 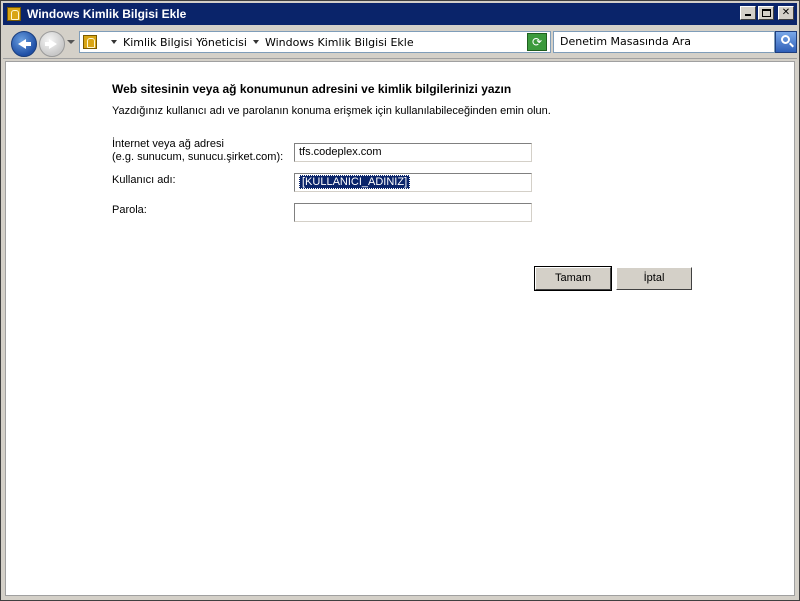 What do you see at coordinates (129, 210) in the screenshot?
I see `password-label: Parola:` at bounding box center [129, 210].